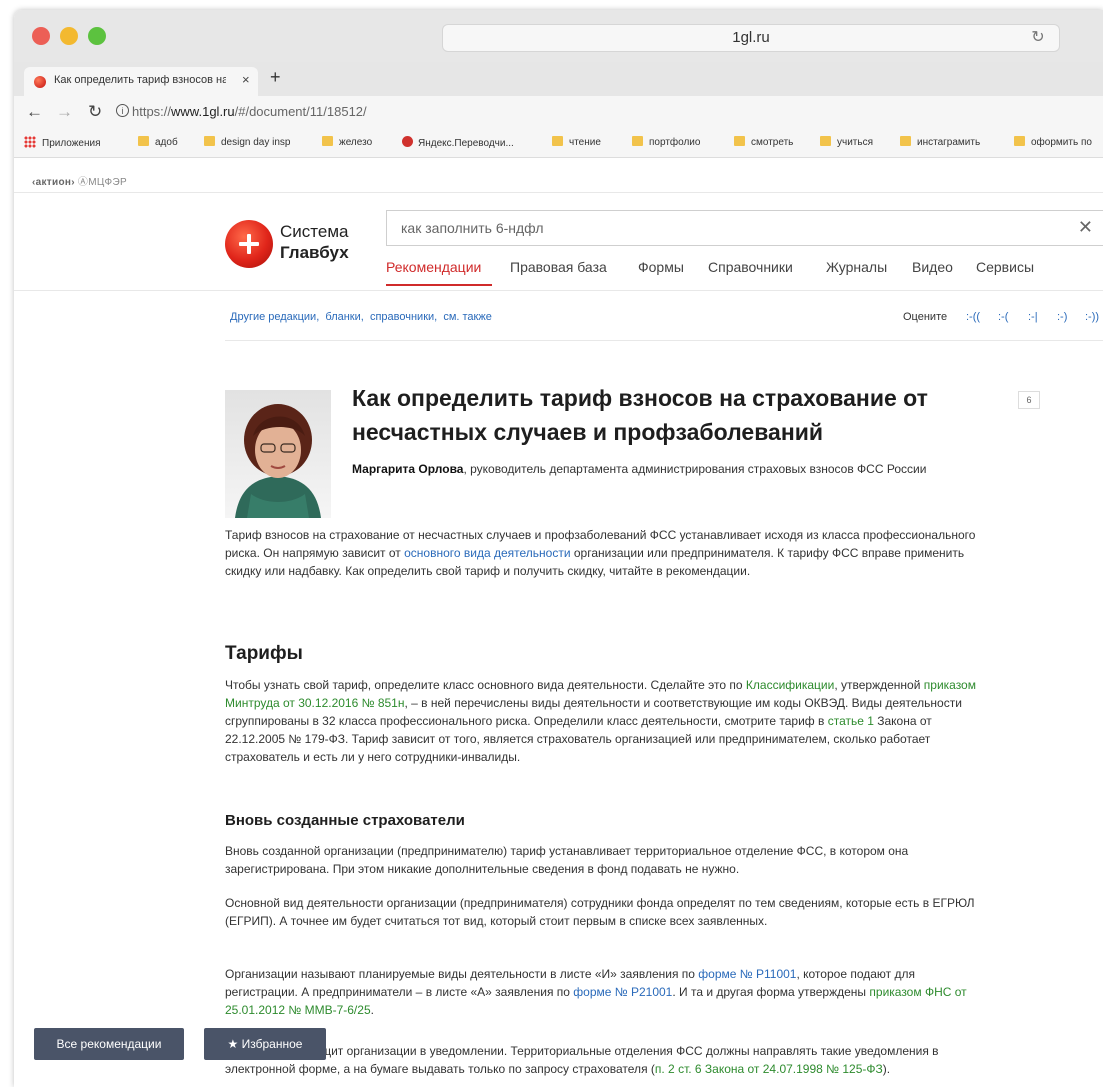 Image resolution: width=1103 pixels, height=1087 pixels. What do you see at coordinates (851, 721) in the screenshot?
I see `link-article-1: статье 1` at bounding box center [851, 721].